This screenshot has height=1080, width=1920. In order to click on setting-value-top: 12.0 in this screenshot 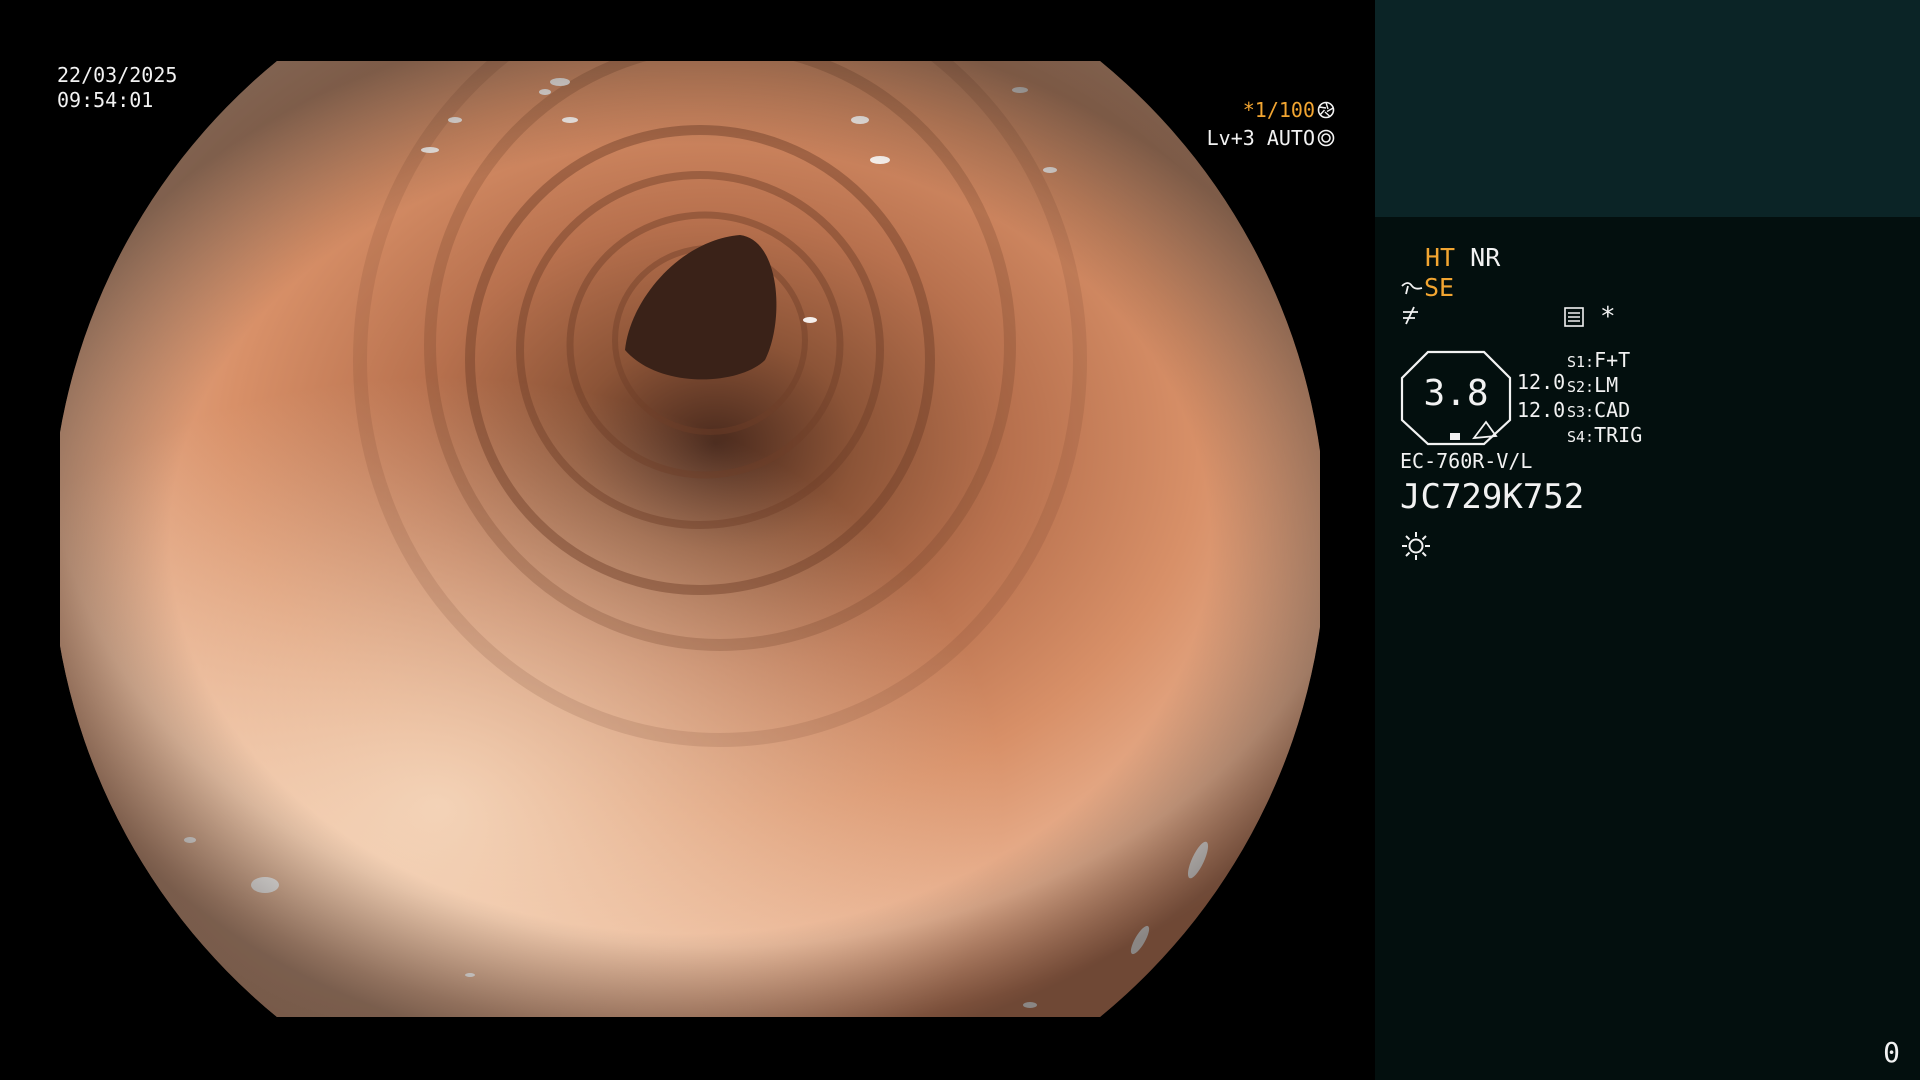, I will do `click(1541, 382)`.